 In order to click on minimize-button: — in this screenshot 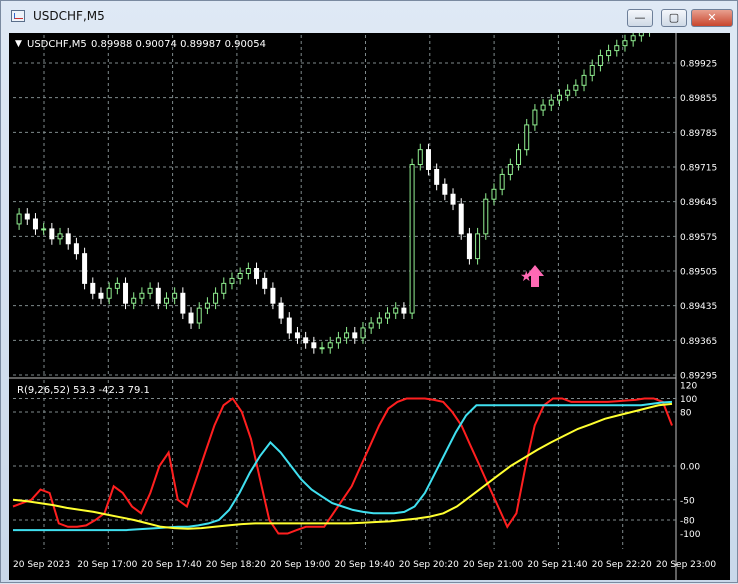, I will do `click(640, 18)`.